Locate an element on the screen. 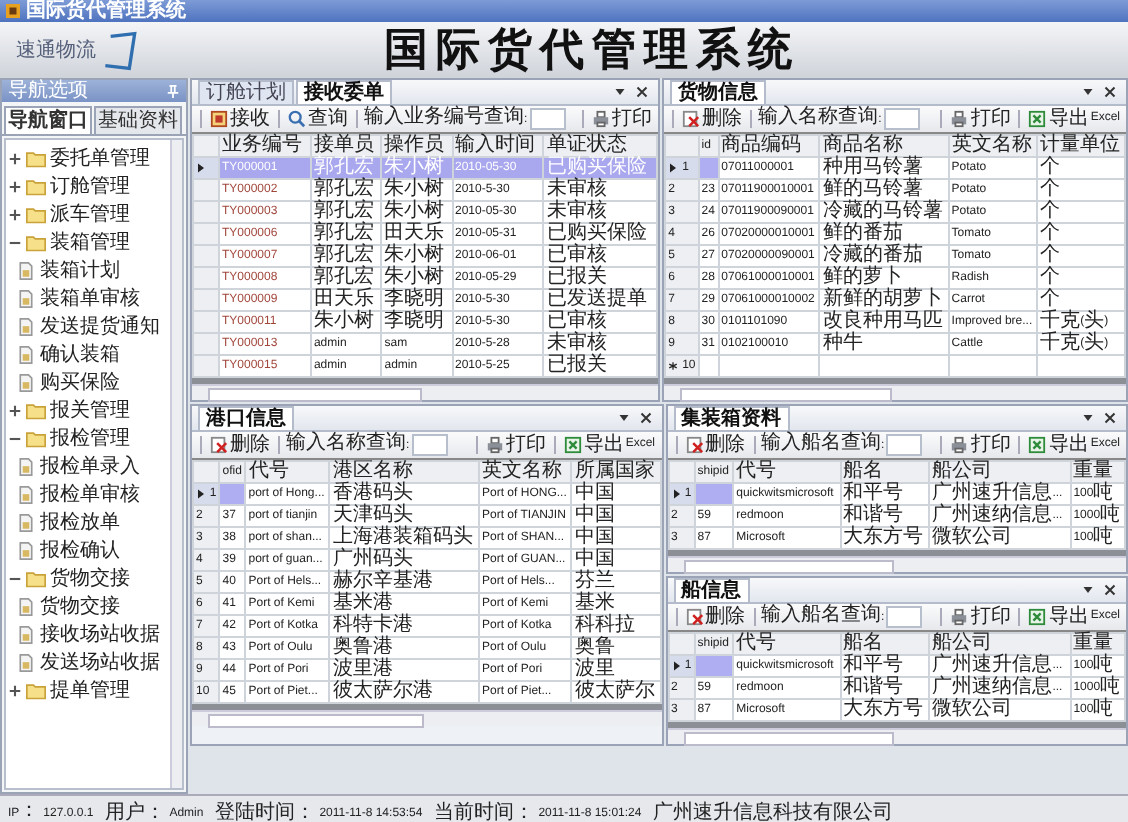 The height and width of the screenshot is (822, 1128). tree-item: 发送提货通知 is located at coordinates (100, 326).